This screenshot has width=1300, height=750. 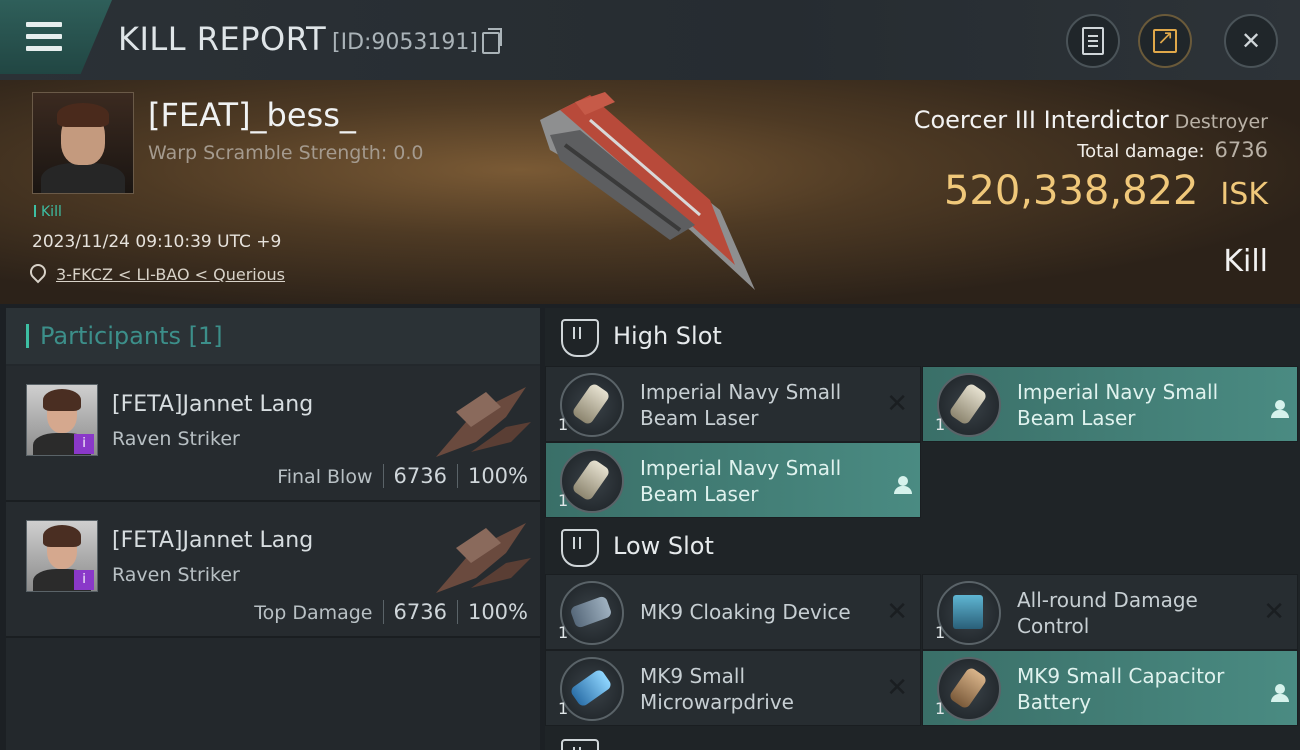 I want to click on participant-stats: Final Blow 6736 100%, so click(x=402, y=476).